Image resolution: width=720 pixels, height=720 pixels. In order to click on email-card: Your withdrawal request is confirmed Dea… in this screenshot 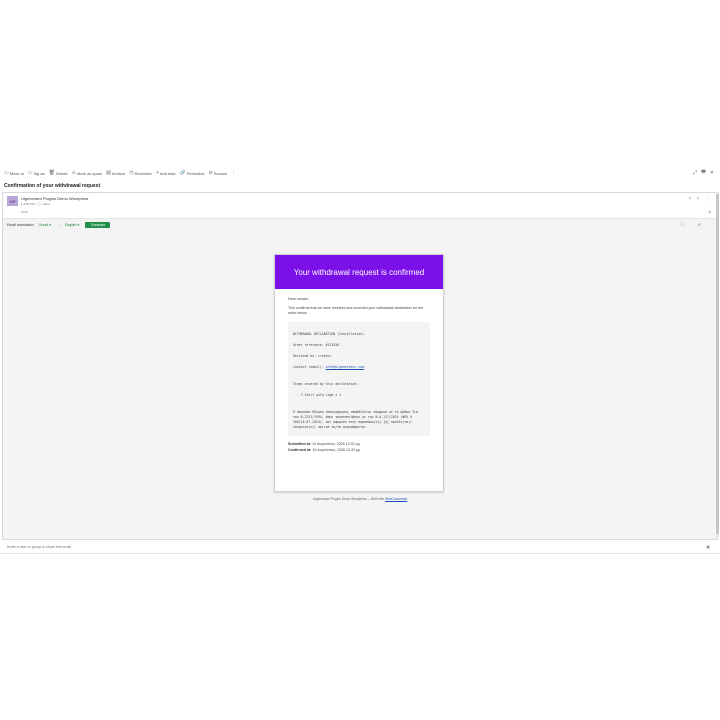, I will do `click(359, 373)`.